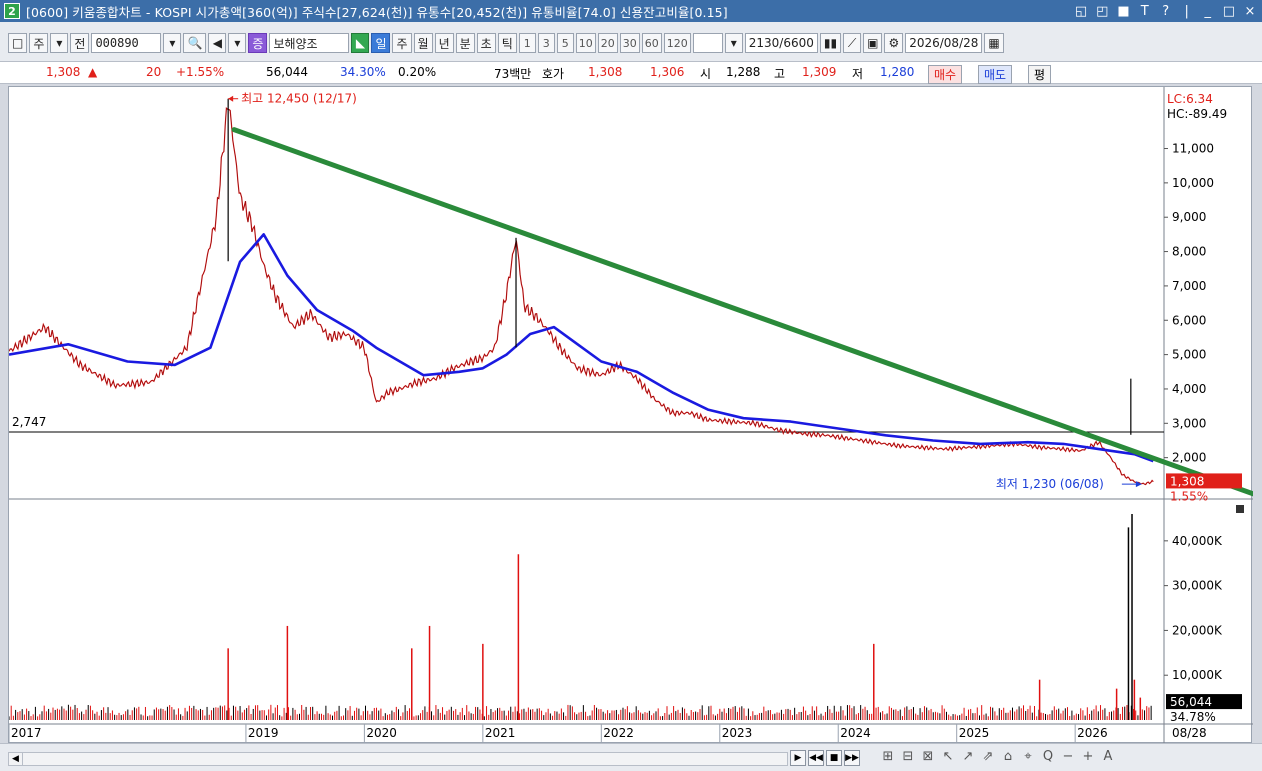 The width and height of the screenshot is (1262, 771). What do you see at coordinates (309, 43) in the screenshot?
I see `stock-name-field: 보해양조` at bounding box center [309, 43].